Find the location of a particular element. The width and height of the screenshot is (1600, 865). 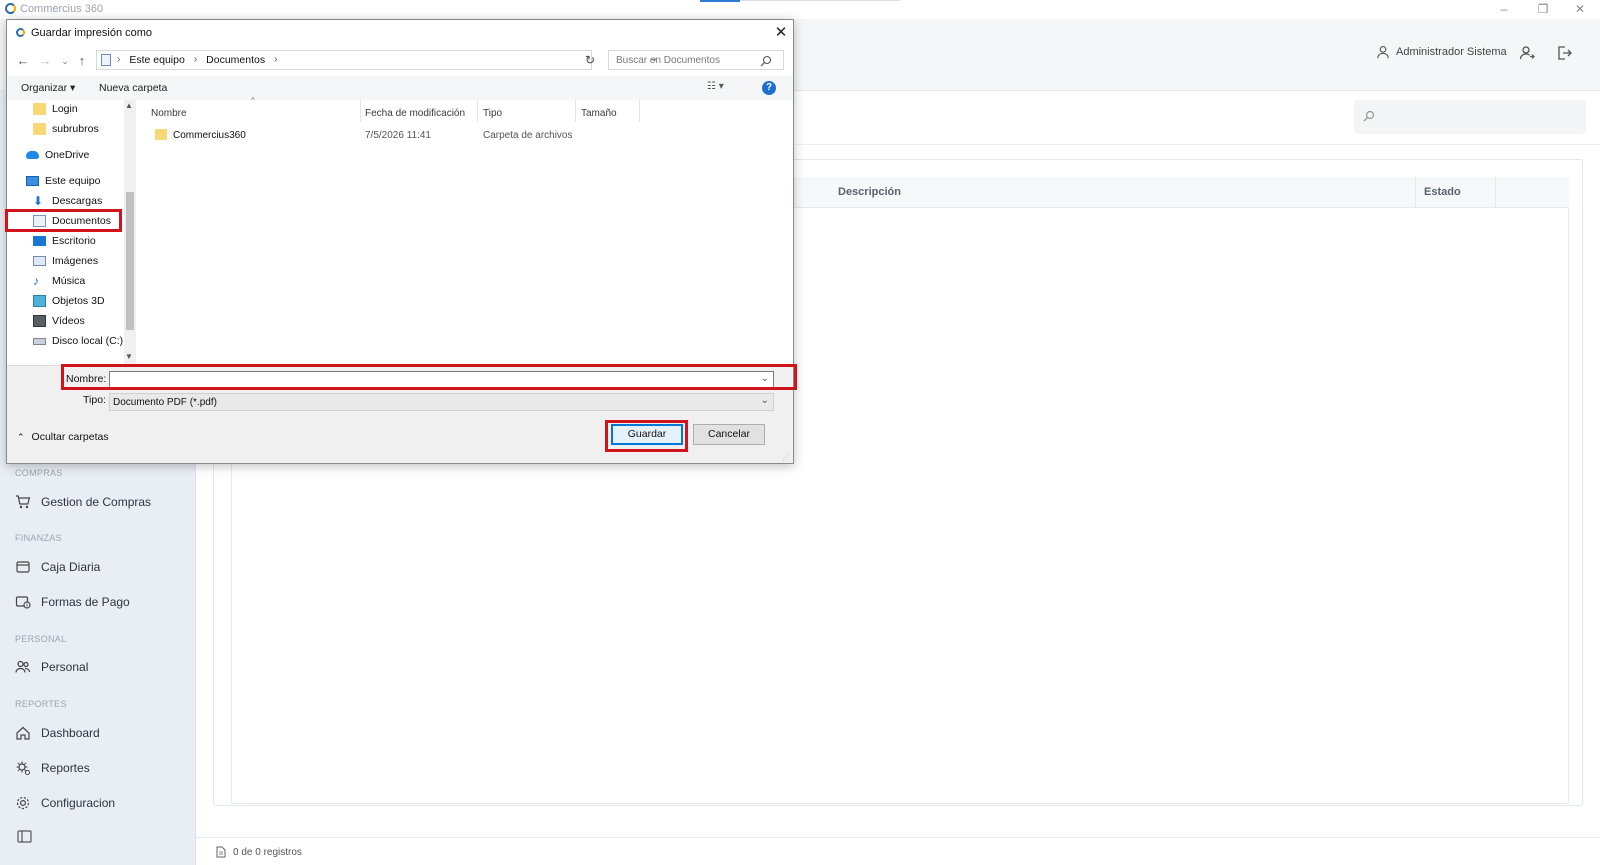

minimize-icon: – is located at coordinates (1504, 9).